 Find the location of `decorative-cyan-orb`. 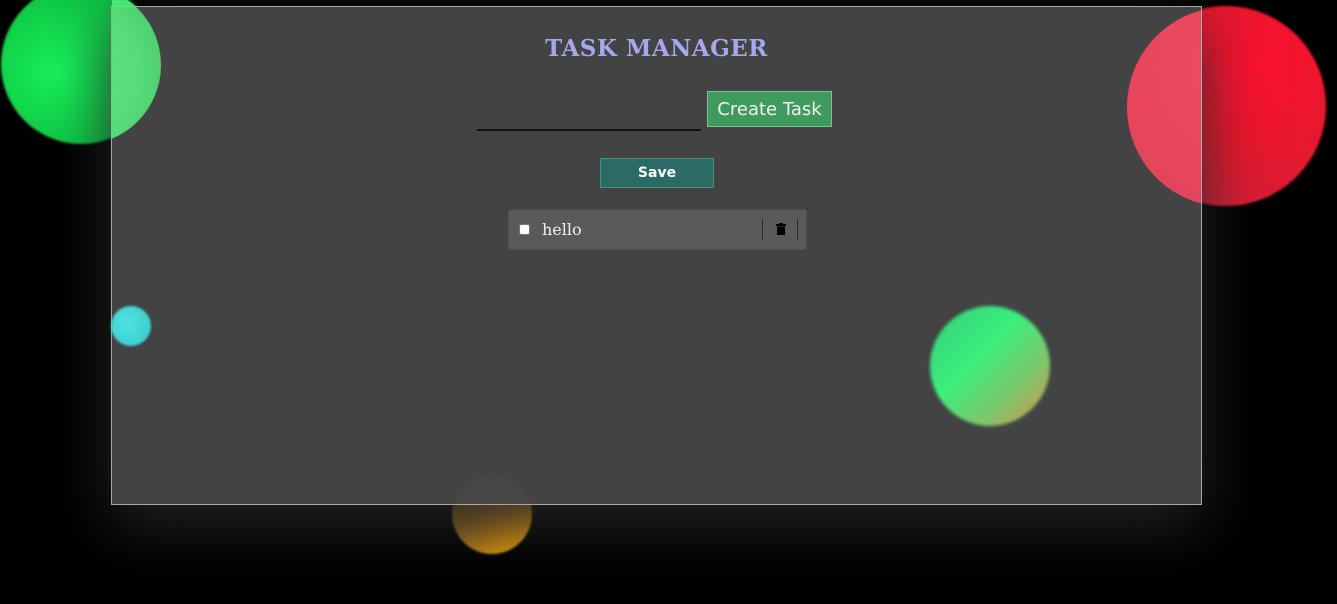

decorative-cyan-orb is located at coordinates (131, 326).